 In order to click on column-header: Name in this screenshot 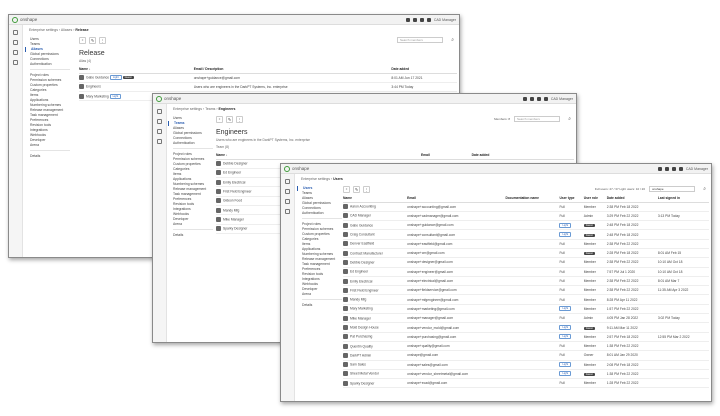, I will do `click(375, 199)`.